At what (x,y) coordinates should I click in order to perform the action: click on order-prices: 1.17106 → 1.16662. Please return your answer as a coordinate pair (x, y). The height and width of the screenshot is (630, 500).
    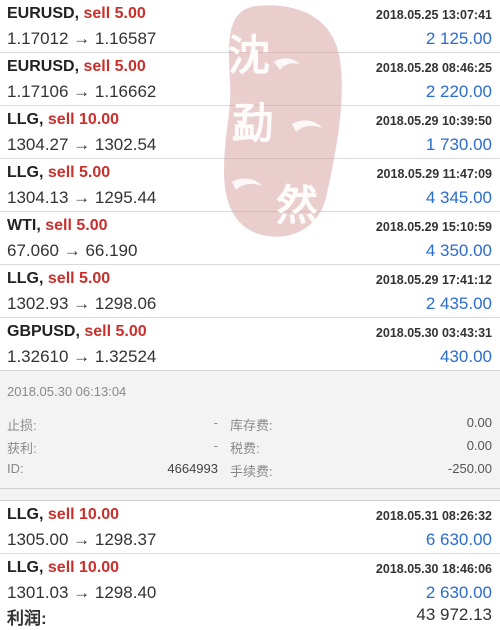
    Looking at the image, I should click on (82, 91).